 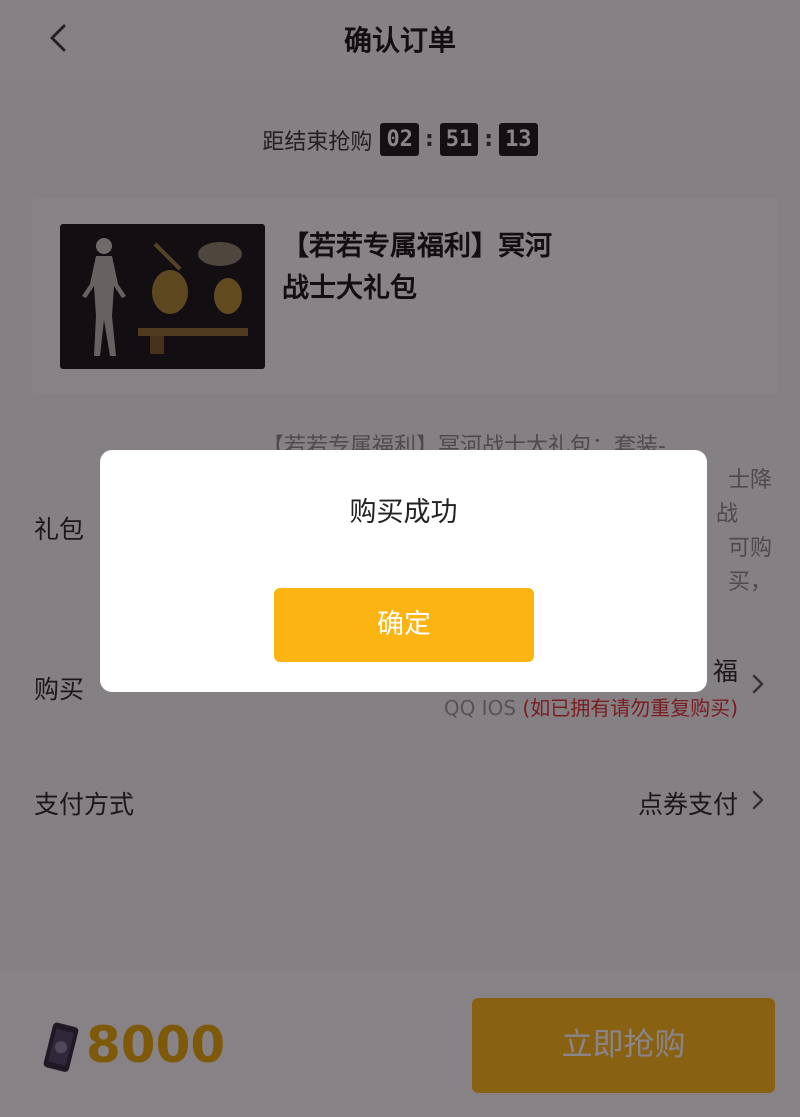 What do you see at coordinates (404, 625) in the screenshot?
I see `confirm-button: 确定` at bounding box center [404, 625].